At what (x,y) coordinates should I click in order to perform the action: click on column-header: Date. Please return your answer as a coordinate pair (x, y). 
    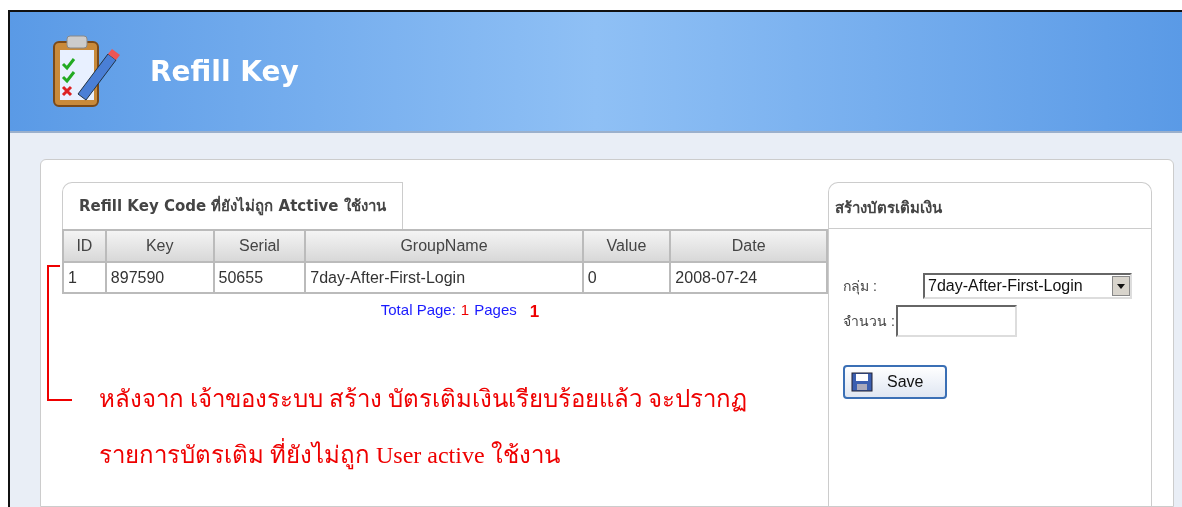
    Looking at the image, I should click on (748, 246).